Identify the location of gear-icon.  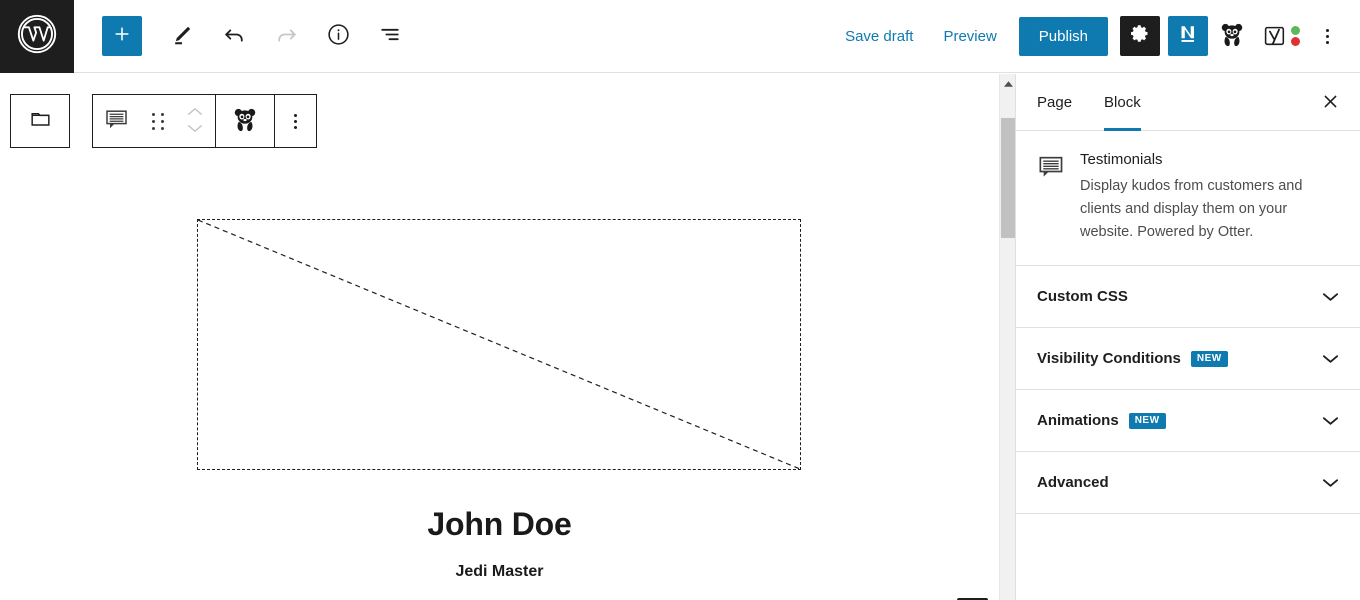
(1140, 36).